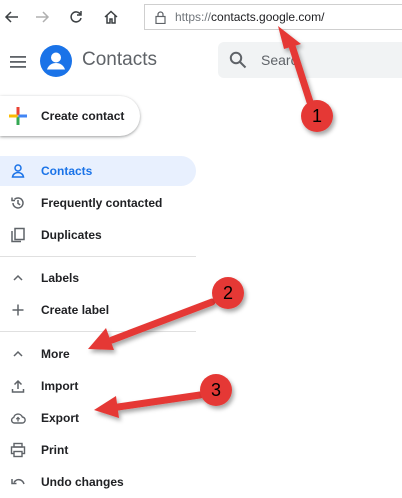 This screenshot has height=498, width=402. I want to click on nav-label-labels: Labels, so click(60, 278).